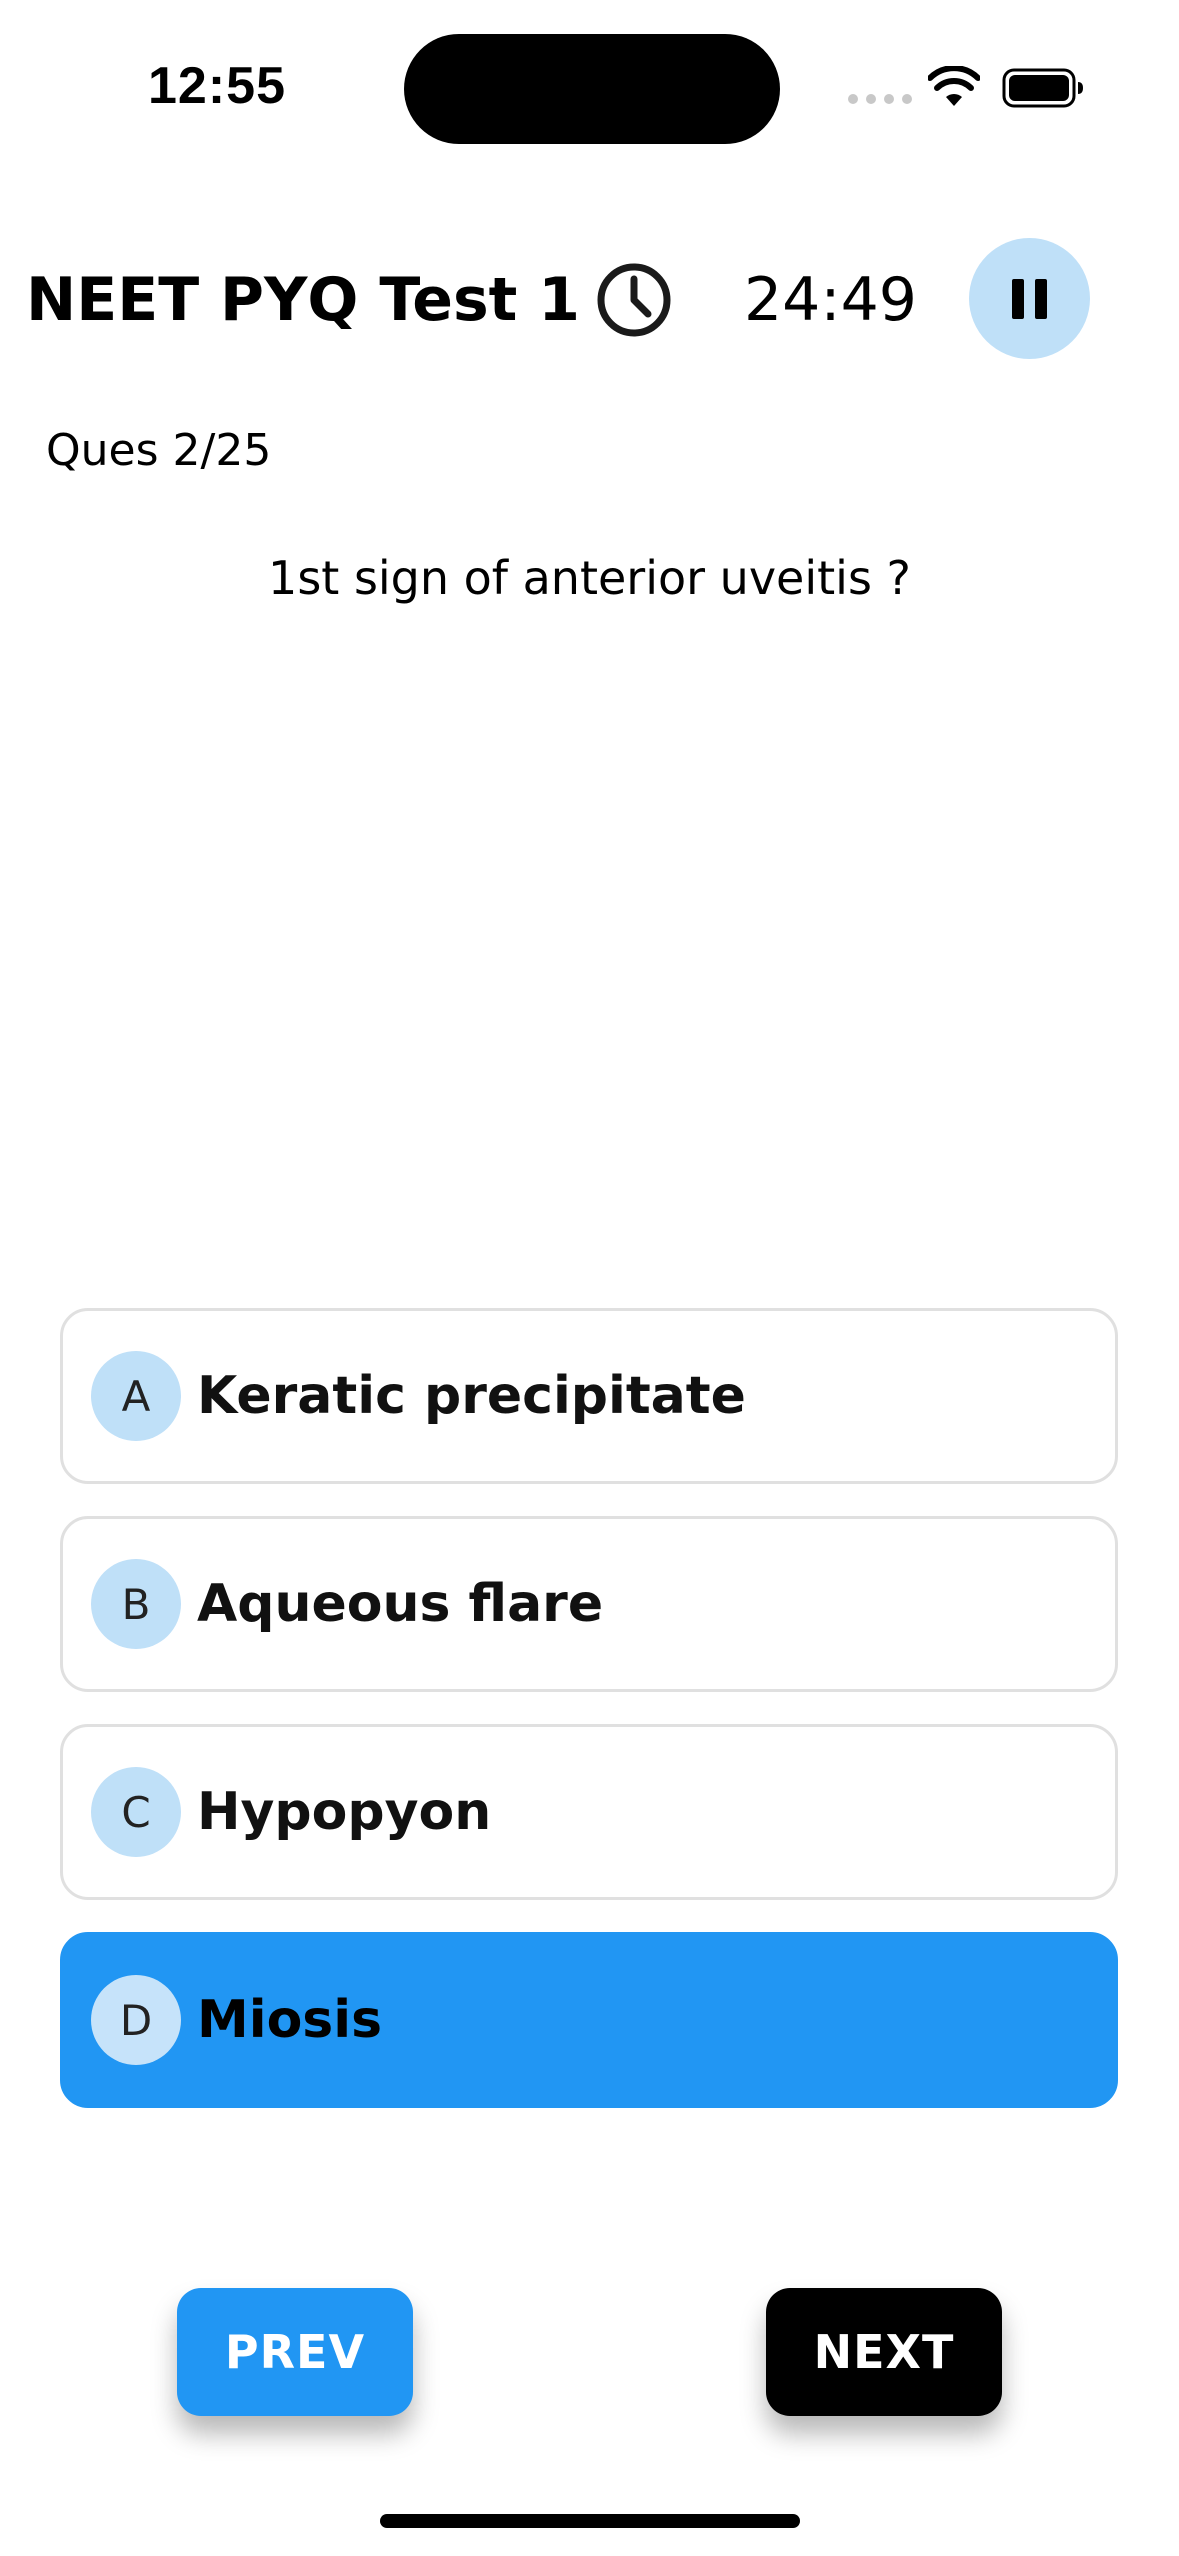 The height and width of the screenshot is (2556, 1179). I want to click on option-text: Aqueous flare, so click(400, 1604).